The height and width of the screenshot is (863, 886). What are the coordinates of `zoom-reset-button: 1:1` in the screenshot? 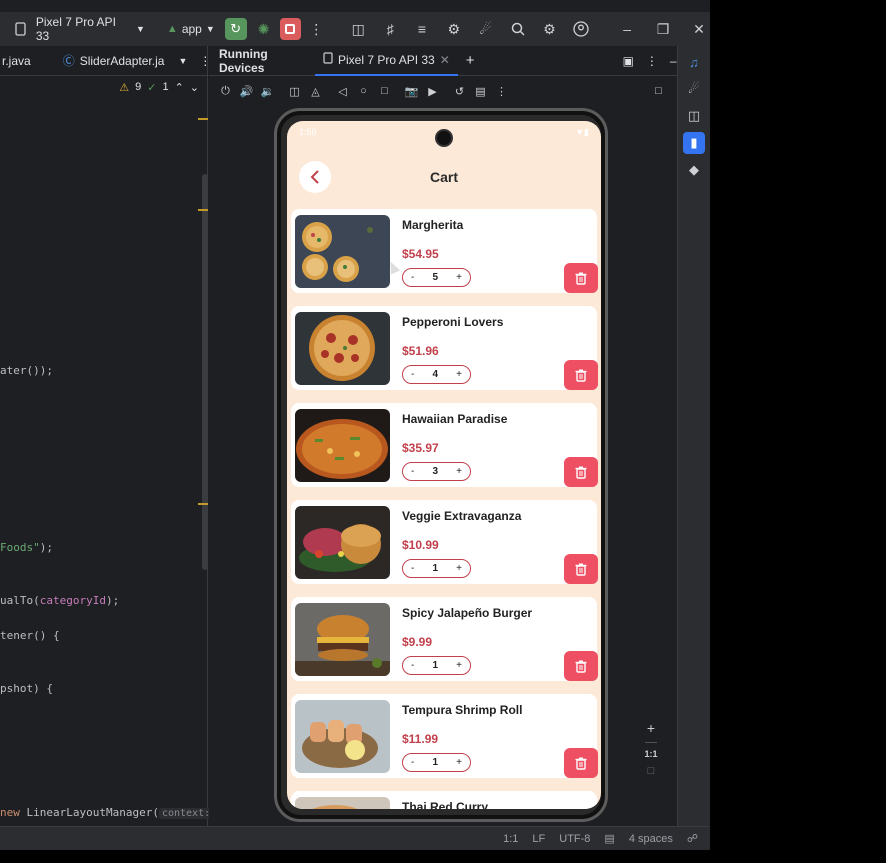 It's located at (650, 754).